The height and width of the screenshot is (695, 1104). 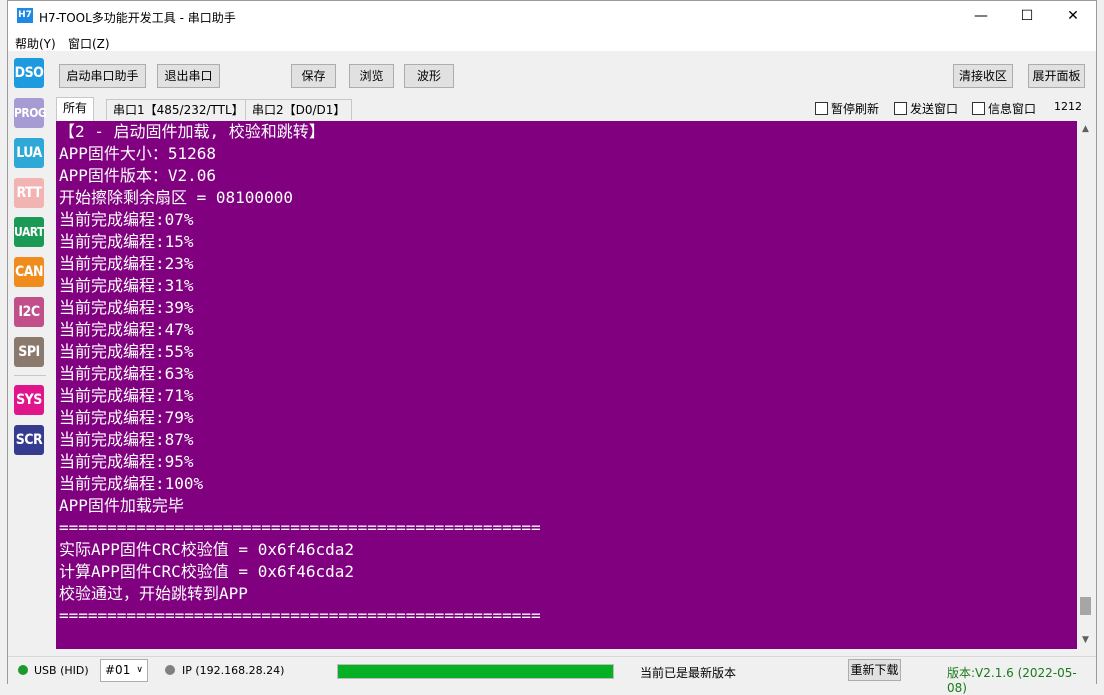 What do you see at coordinates (126, 285) in the screenshot?
I see `console-line: 当前完成编程:31%` at bounding box center [126, 285].